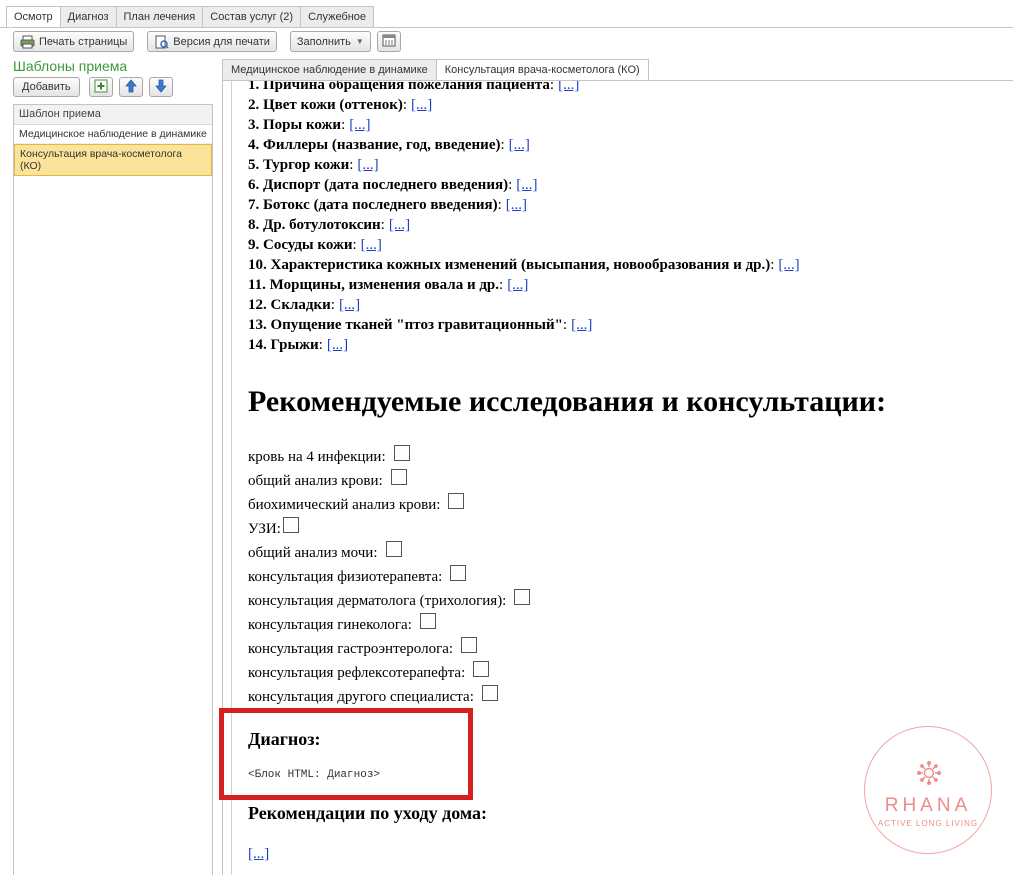 This screenshot has height=875, width=1013. What do you see at coordinates (160, 17) in the screenshot?
I see `tab-plan-lecheniya: План лечения` at bounding box center [160, 17].